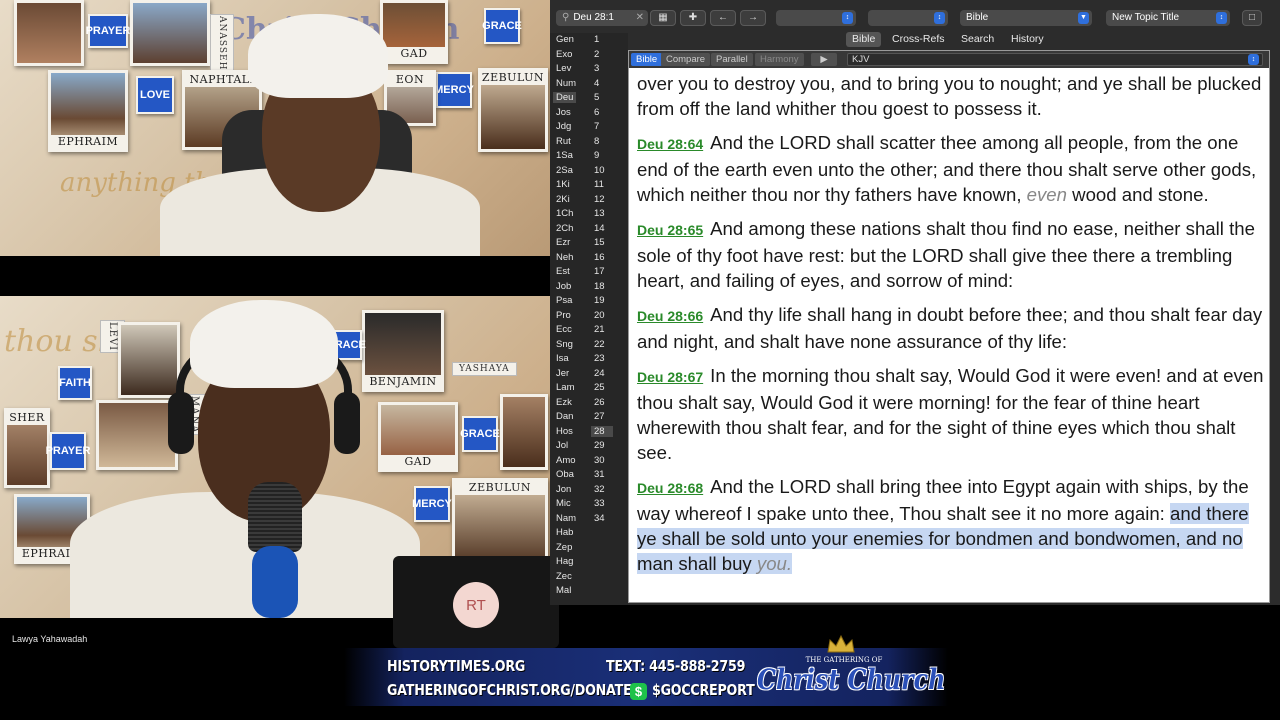 Image resolution: width=1280 pixels, height=720 pixels. I want to click on book-name: Jer, so click(562, 373).